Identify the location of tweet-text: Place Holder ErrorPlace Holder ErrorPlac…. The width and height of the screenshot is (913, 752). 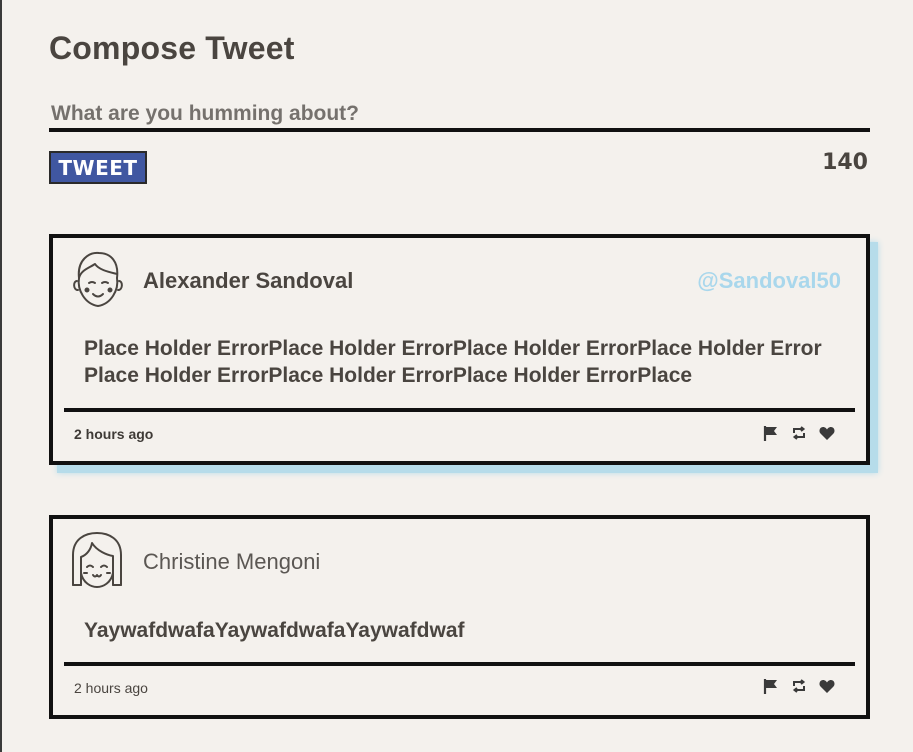
(453, 362).